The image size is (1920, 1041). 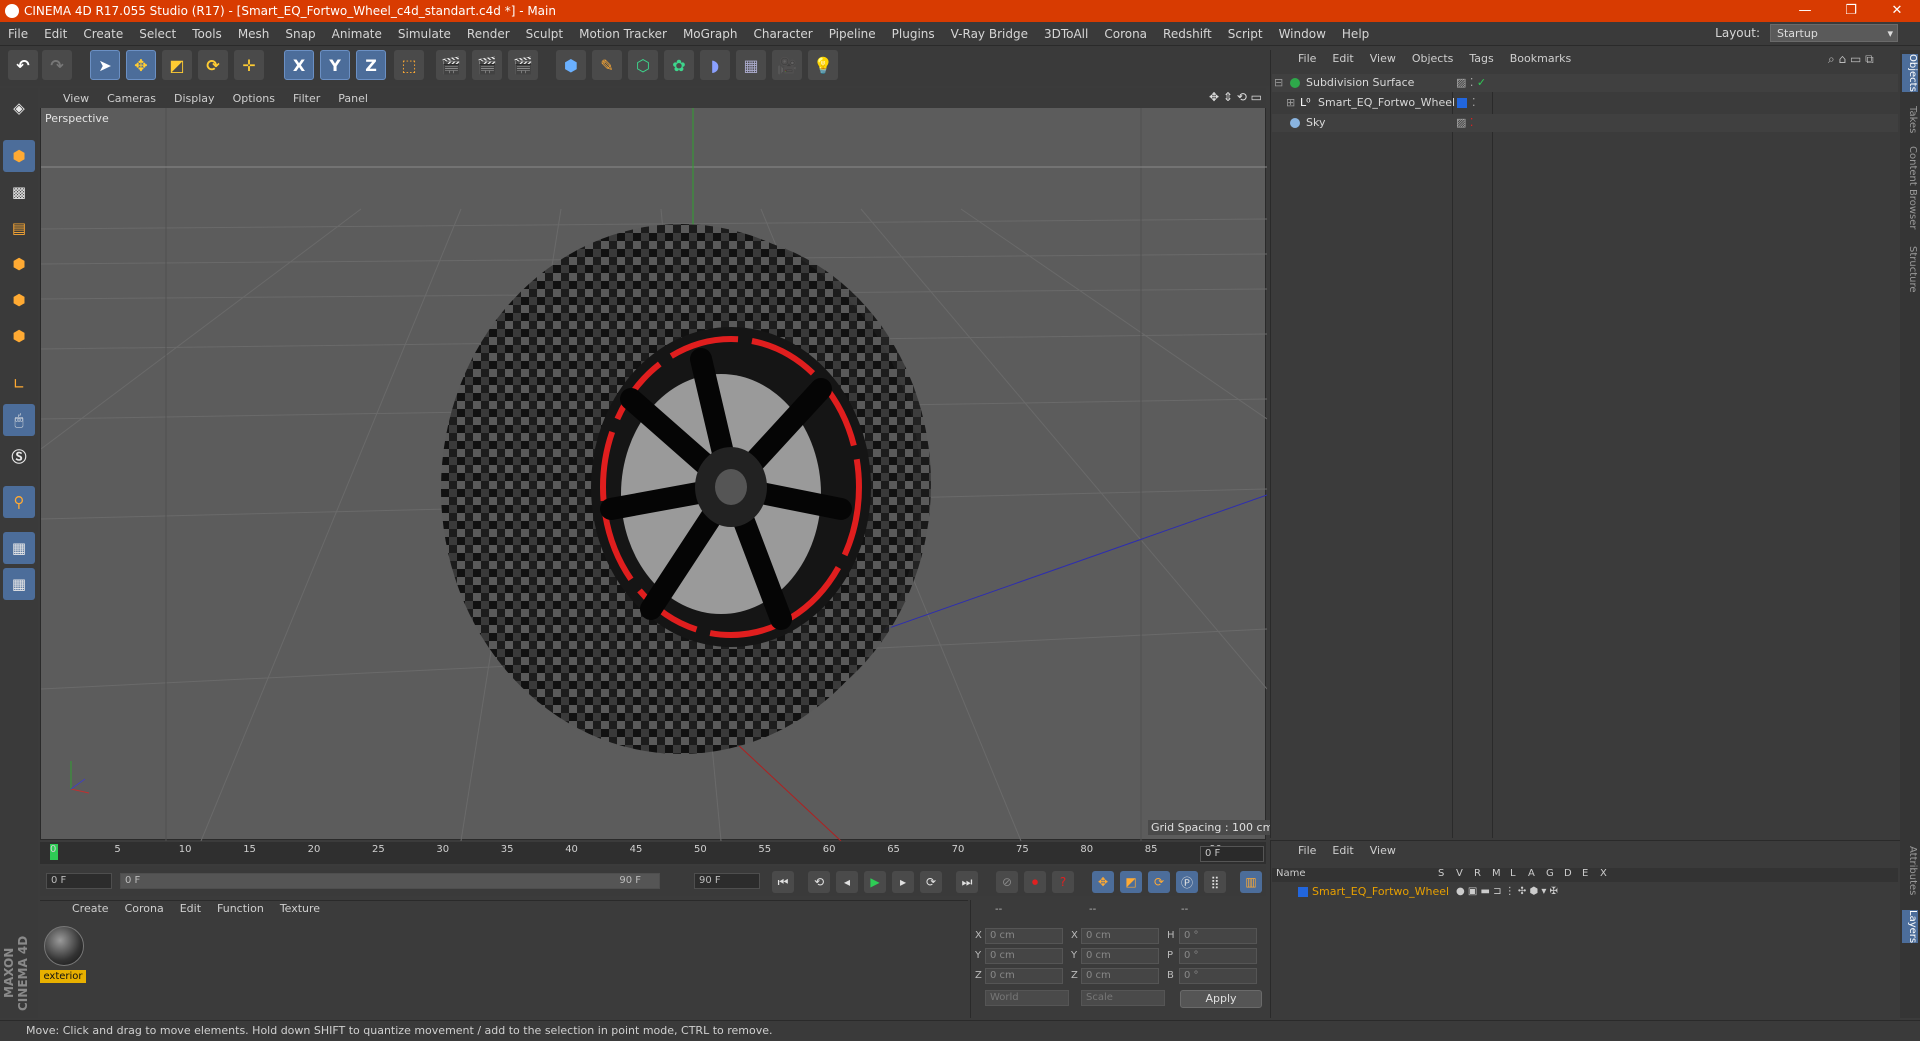 I want to click on move-tool-icon: ✥, so click(x=141, y=65).